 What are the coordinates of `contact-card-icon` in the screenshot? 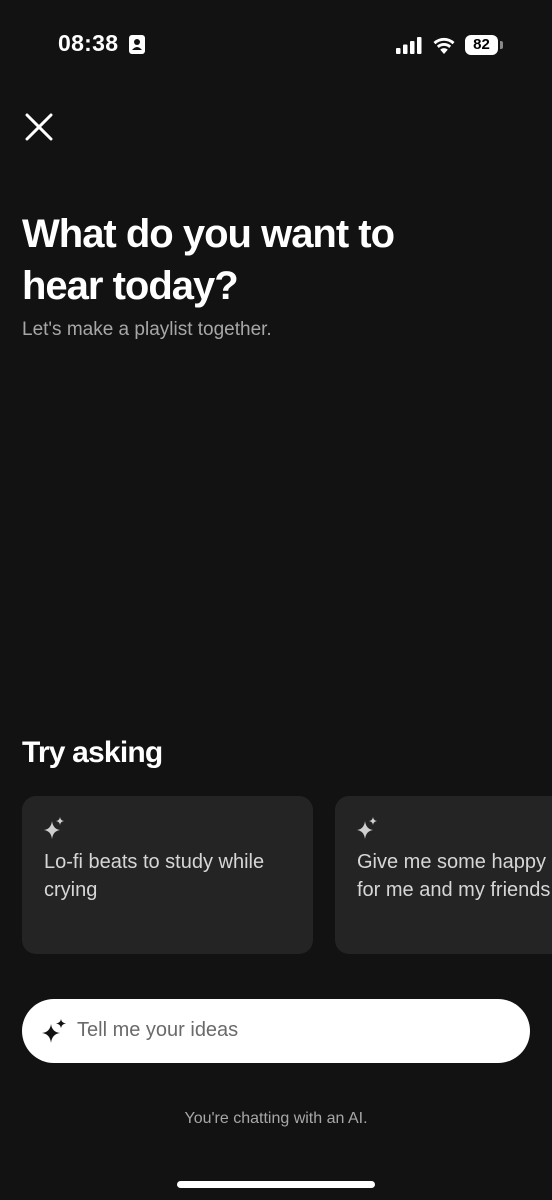 It's located at (137, 44).